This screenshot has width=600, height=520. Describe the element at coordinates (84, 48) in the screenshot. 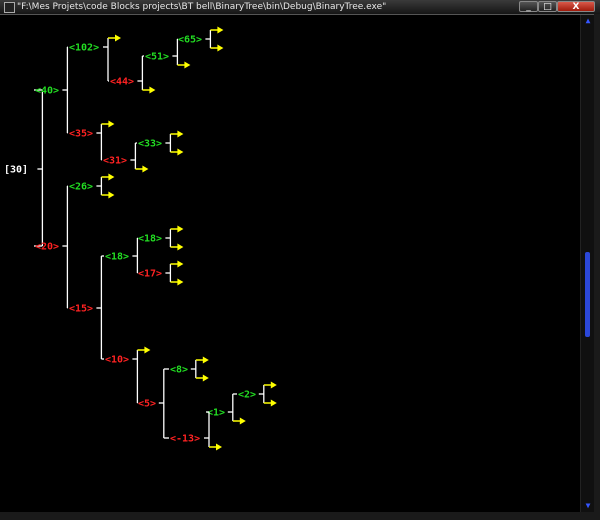

I see `tree-node-label: <102>` at that location.